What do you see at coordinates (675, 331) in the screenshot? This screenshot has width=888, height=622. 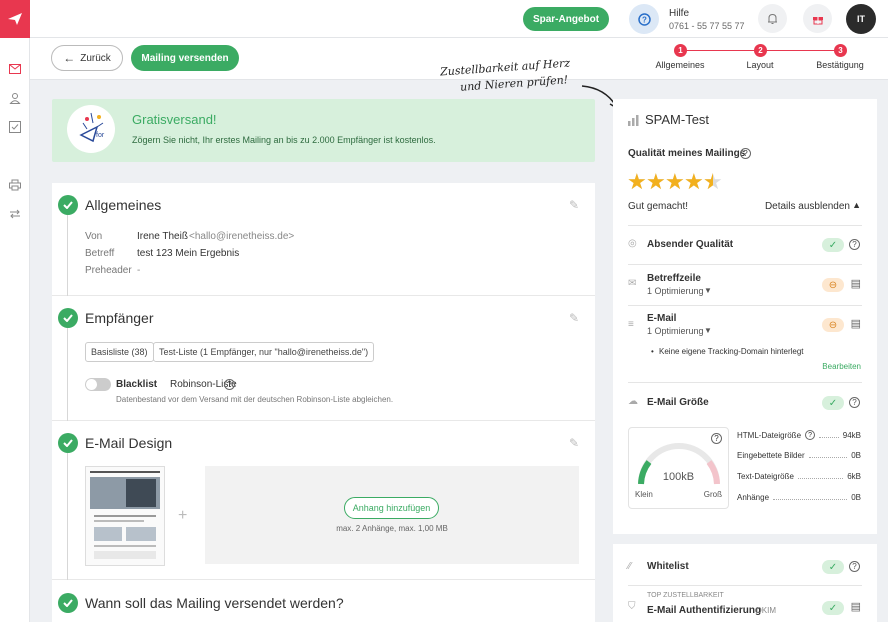 I see `email-opt-label: 1 Optimierung` at bounding box center [675, 331].